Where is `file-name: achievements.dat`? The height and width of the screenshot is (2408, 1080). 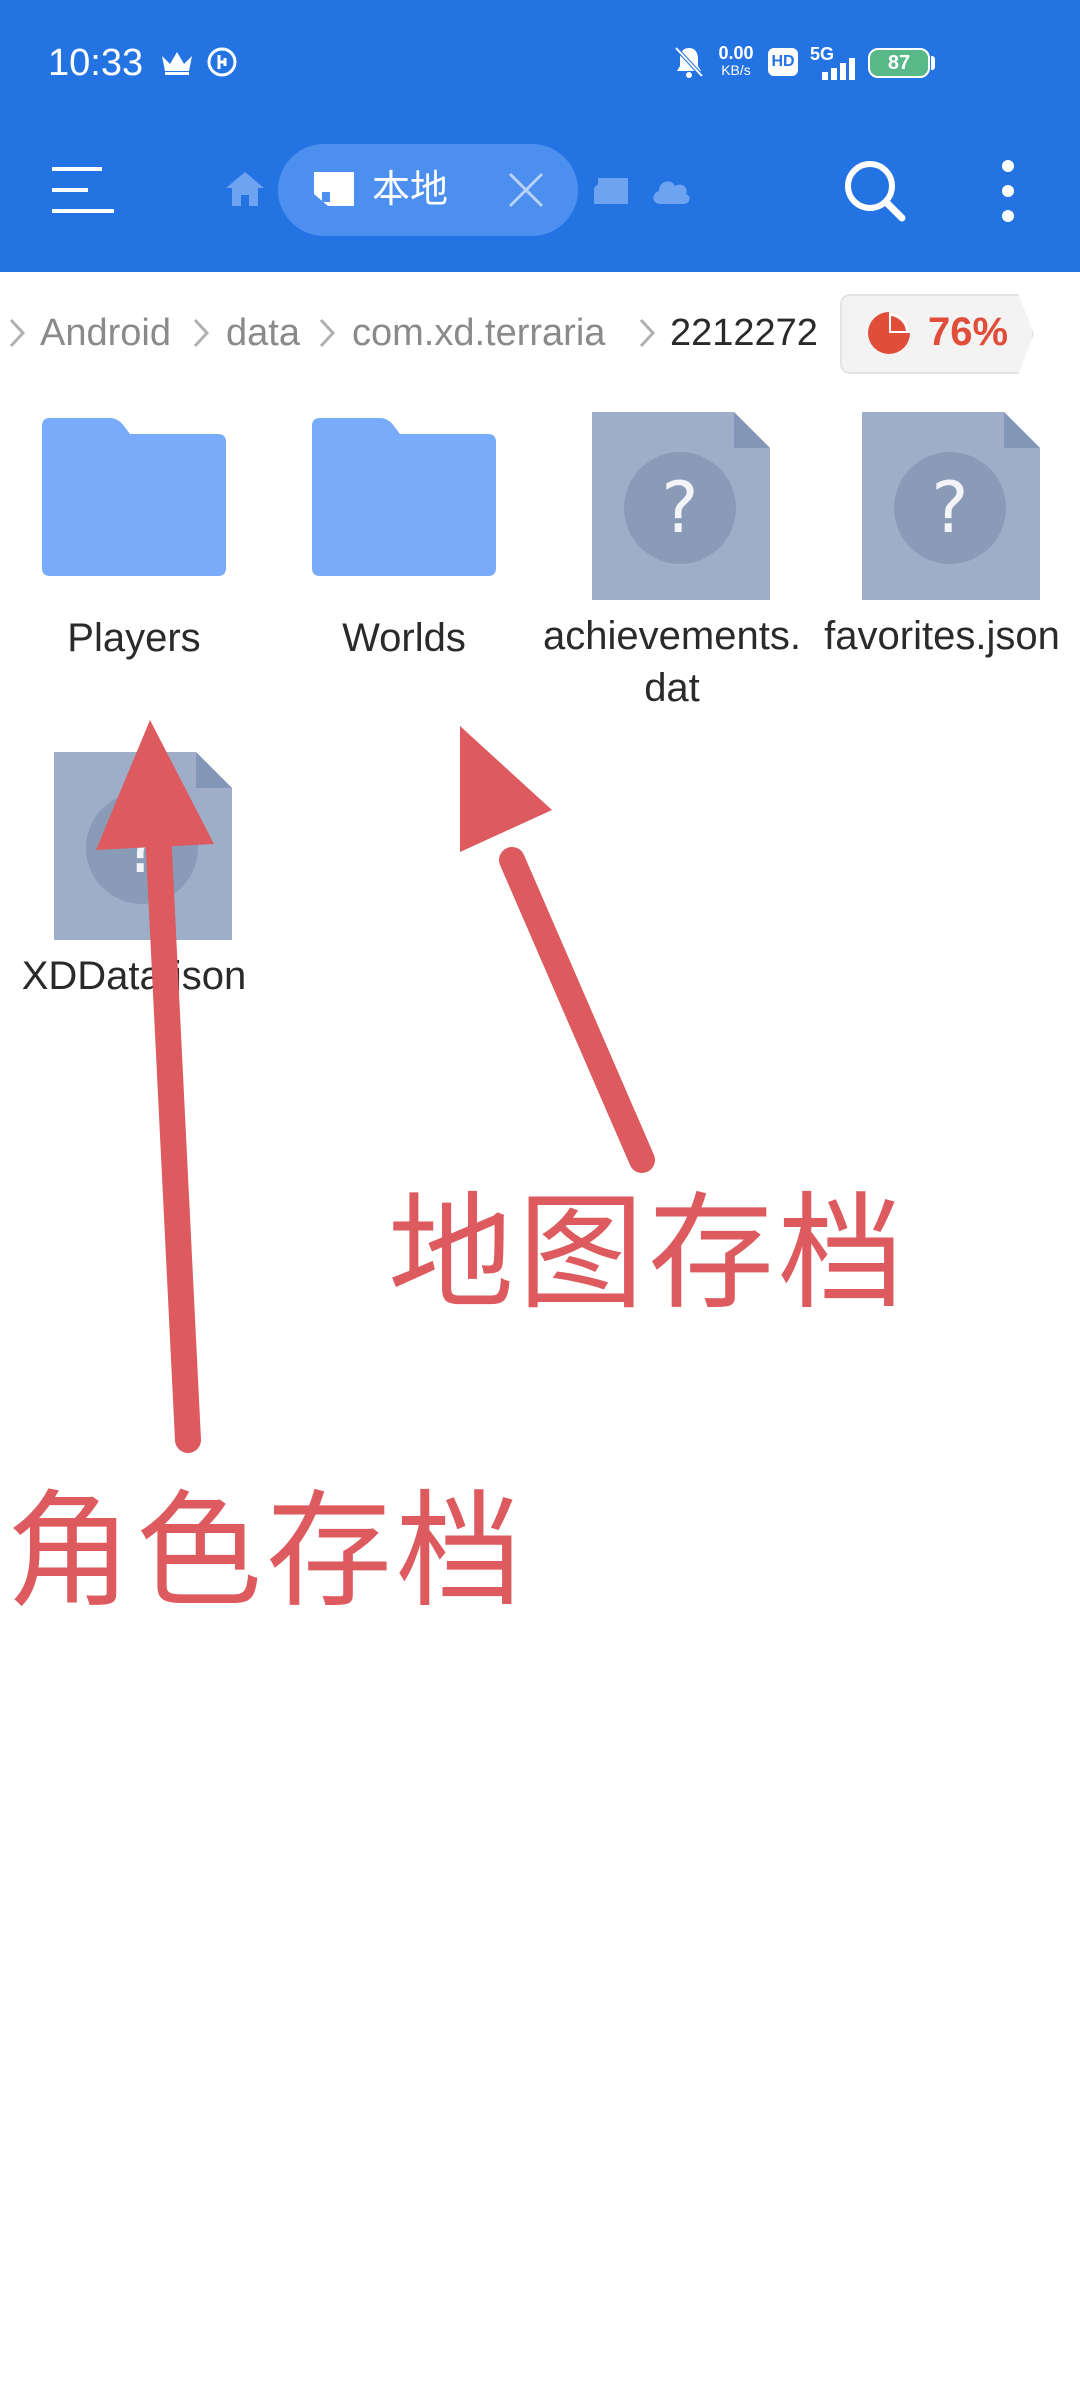
file-name: achievements.dat is located at coordinates (672, 662).